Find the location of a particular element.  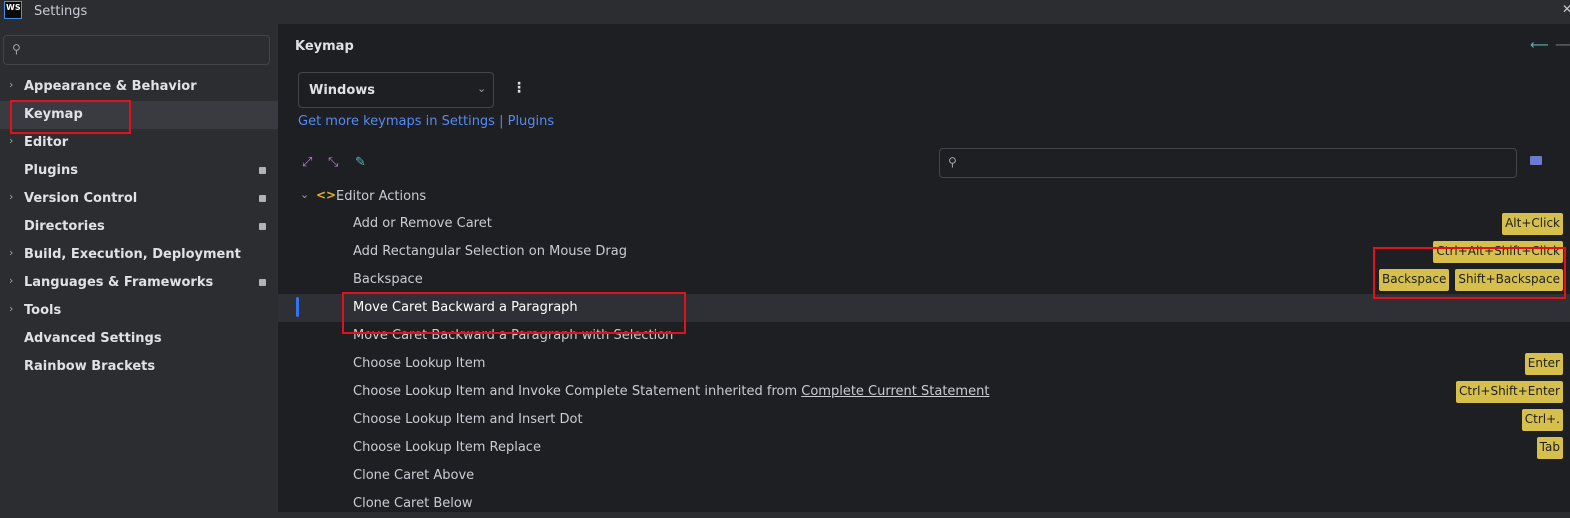

action-name-text: Add or Remove Caret is located at coordinates (422, 223).